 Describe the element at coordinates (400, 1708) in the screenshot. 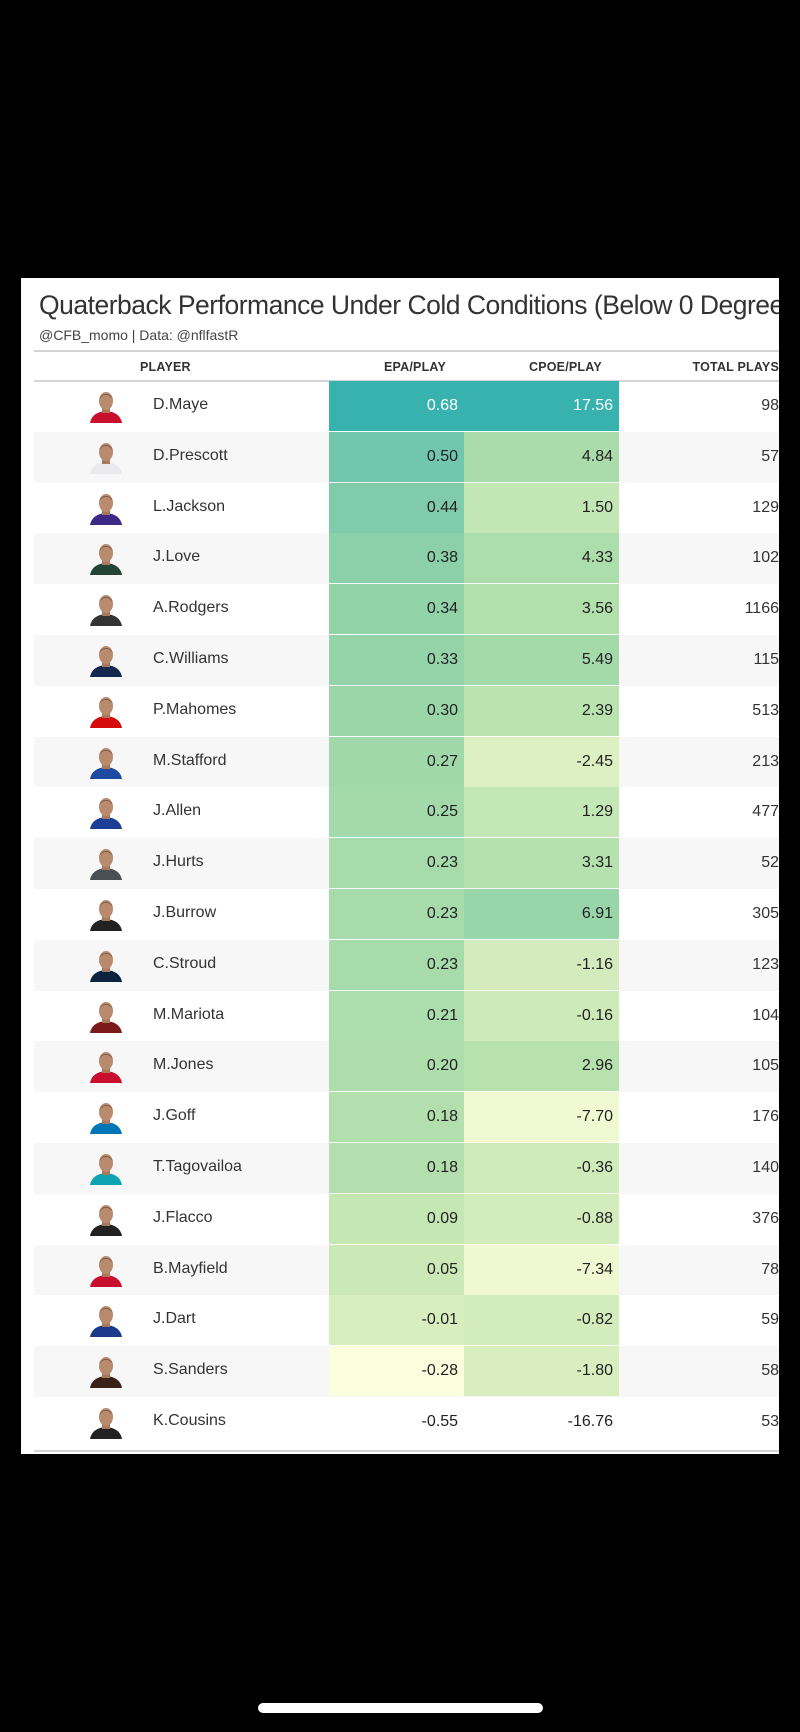

I see `home-indicator` at that location.